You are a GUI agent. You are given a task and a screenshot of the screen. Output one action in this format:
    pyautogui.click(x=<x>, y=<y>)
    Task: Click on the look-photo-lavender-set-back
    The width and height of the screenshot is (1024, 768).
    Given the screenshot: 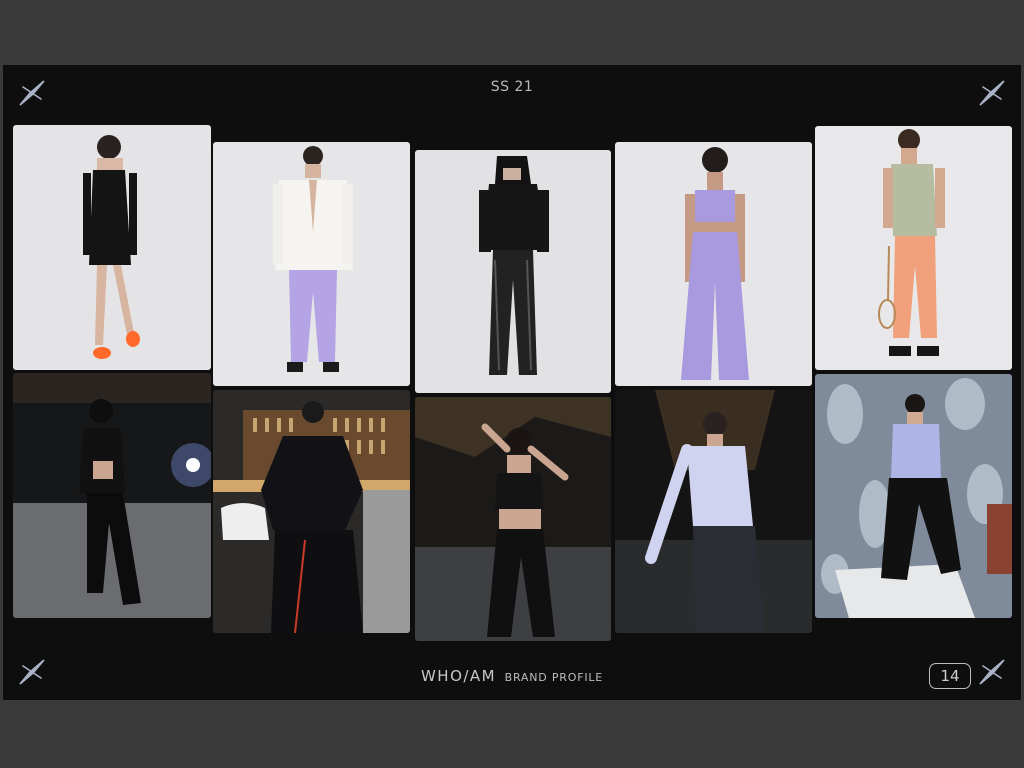 What is the action you would take?
    pyautogui.click(x=713, y=264)
    